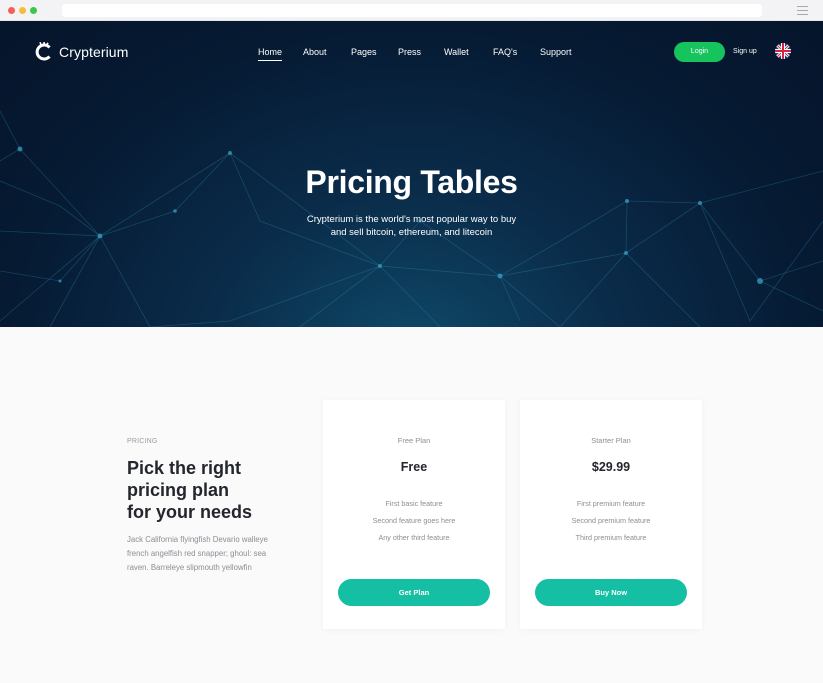  Describe the element at coordinates (33, 10) in the screenshot. I see `maximize-window-dot-icon` at that location.